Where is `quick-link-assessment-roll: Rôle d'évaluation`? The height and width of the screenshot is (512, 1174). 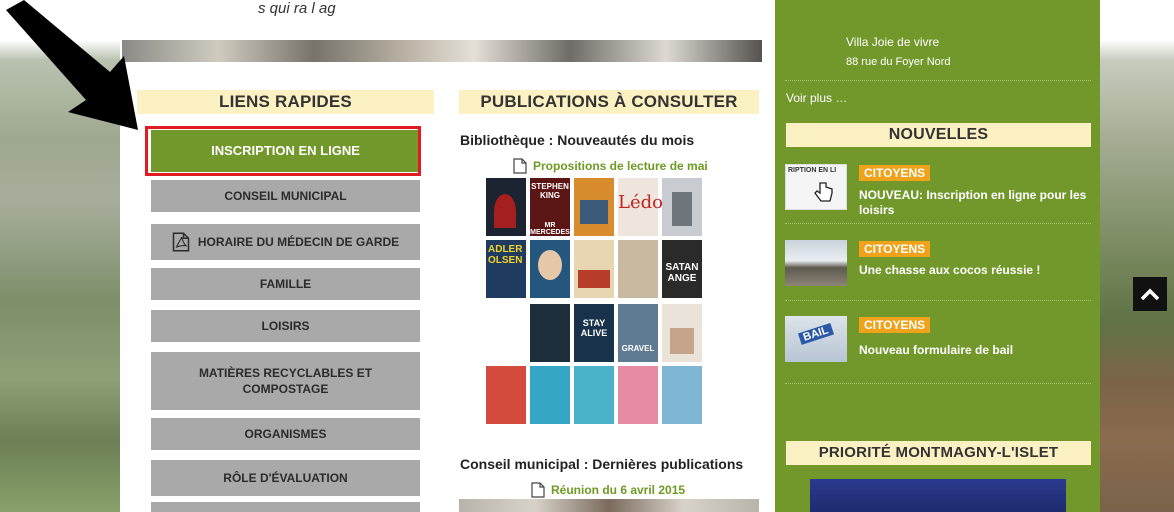 quick-link-assessment-roll: Rôle d'évaluation is located at coordinates (285, 478).